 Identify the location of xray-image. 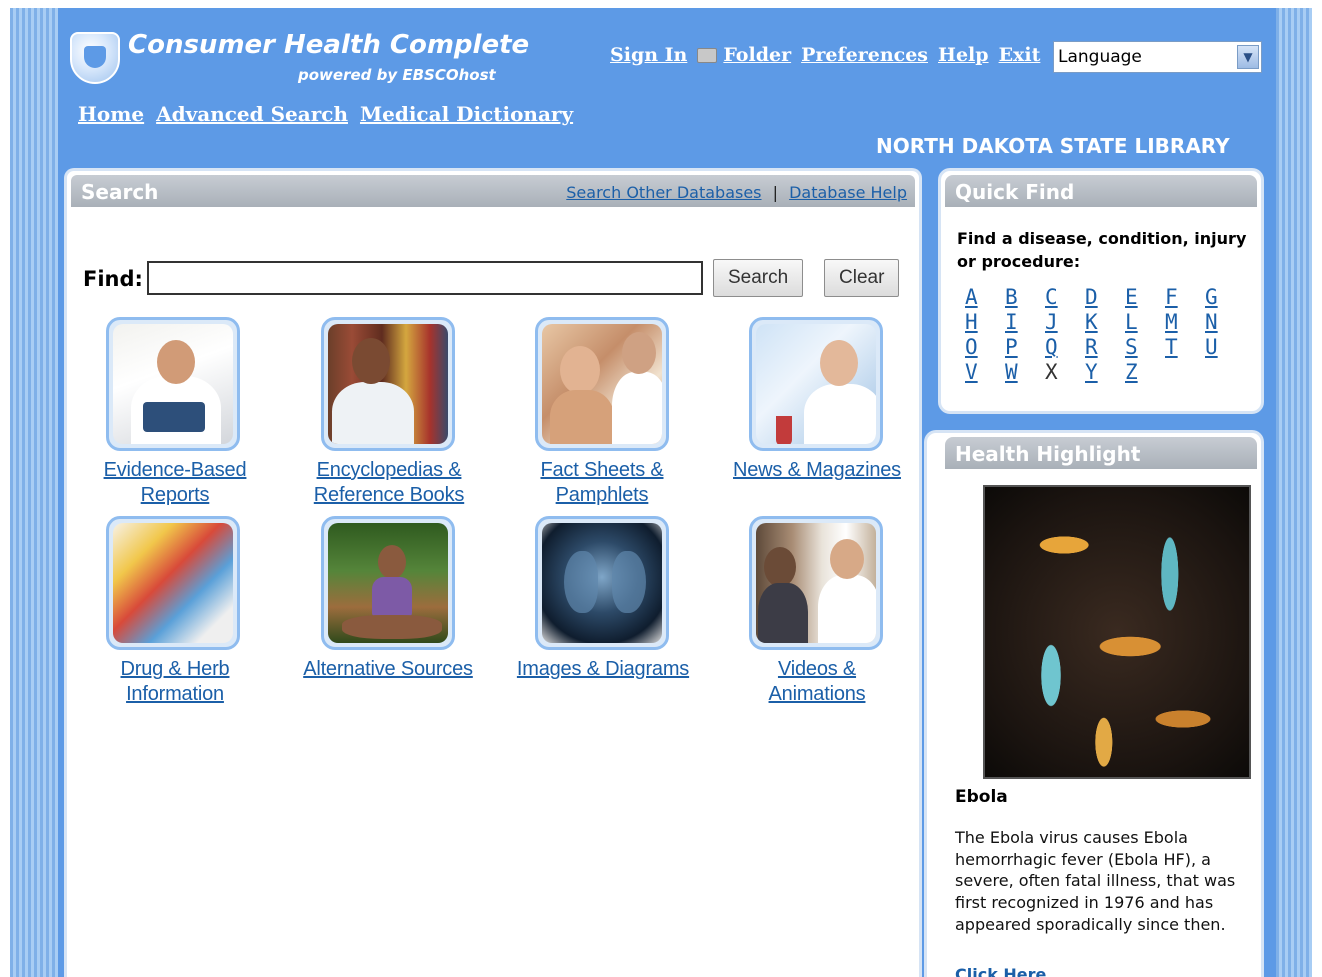
(602, 583).